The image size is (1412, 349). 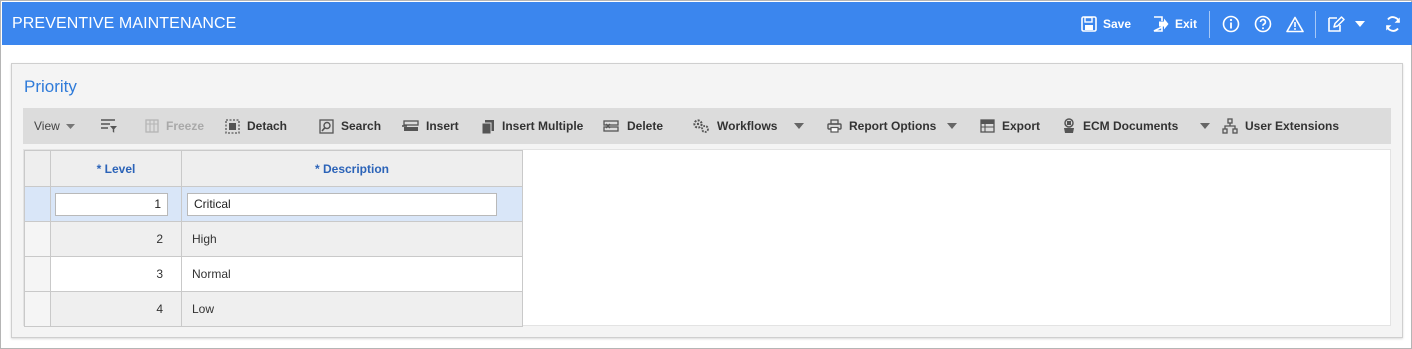 I want to click on insert-multiple-button: Insert Multiple, so click(x=532, y=126).